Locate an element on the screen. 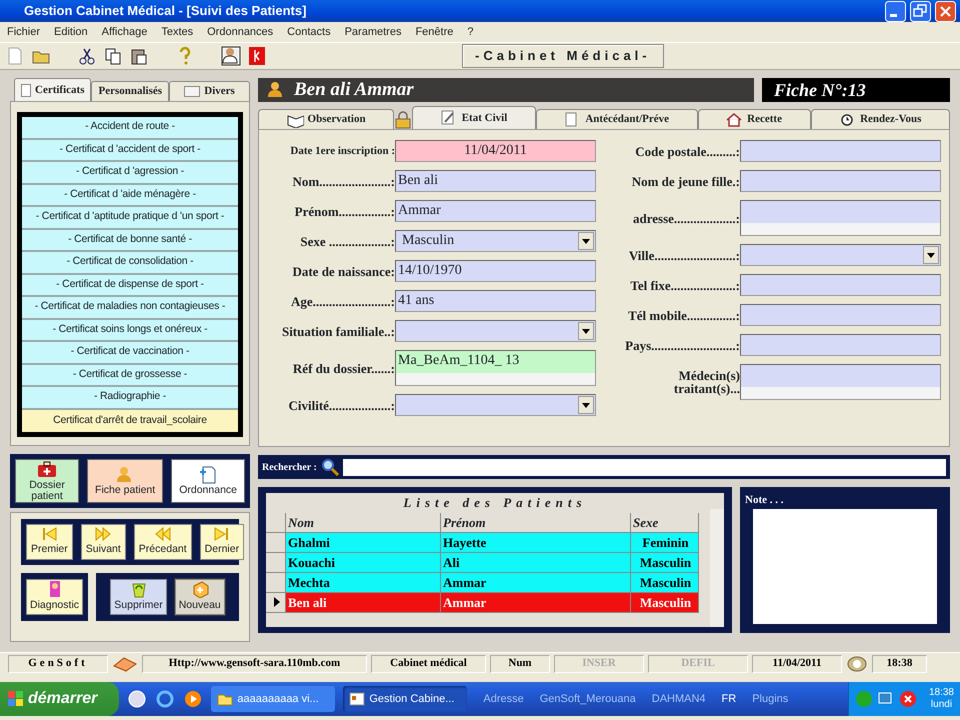  input-field: Ben ali is located at coordinates (495, 181).